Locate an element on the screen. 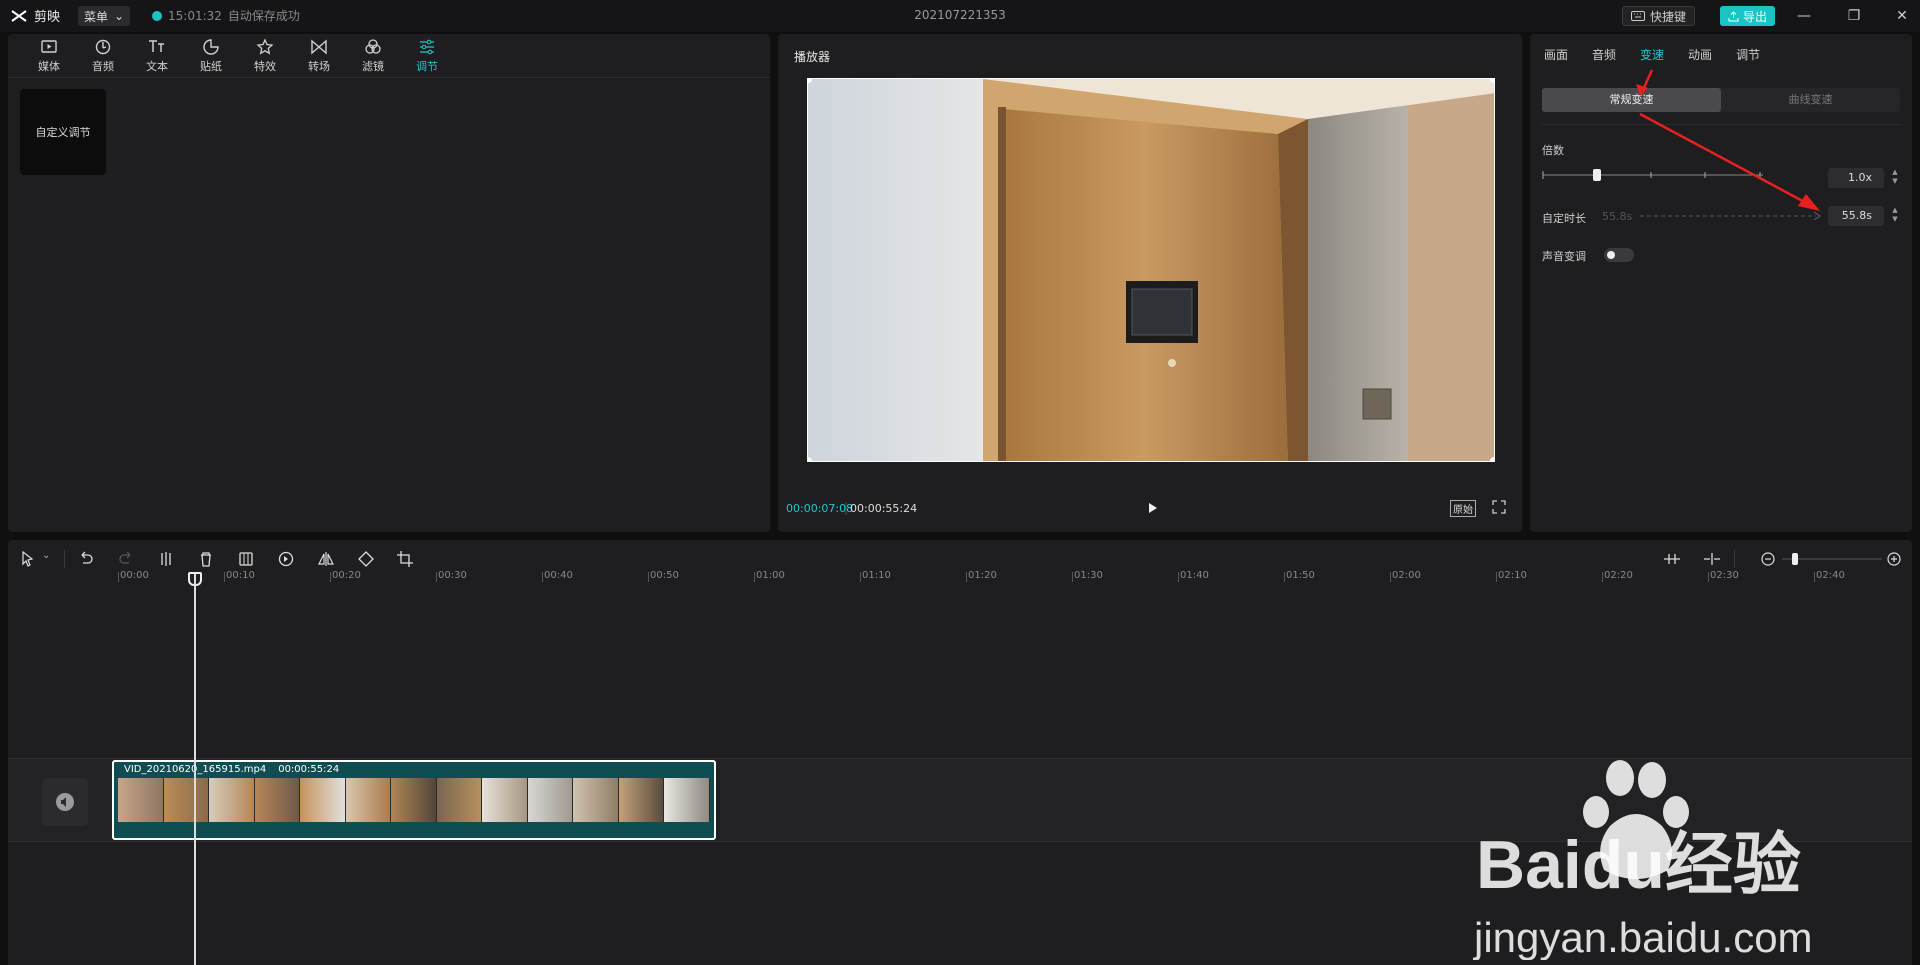 The height and width of the screenshot is (965, 1920). menu-button: 菜单 ⌄ is located at coordinates (104, 16).